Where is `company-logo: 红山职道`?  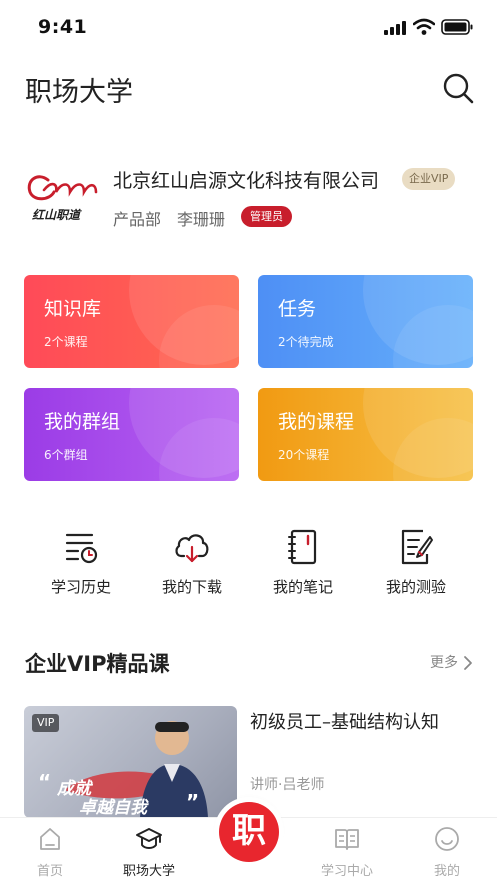
company-logo: 红山职道 is located at coordinates (62, 198).